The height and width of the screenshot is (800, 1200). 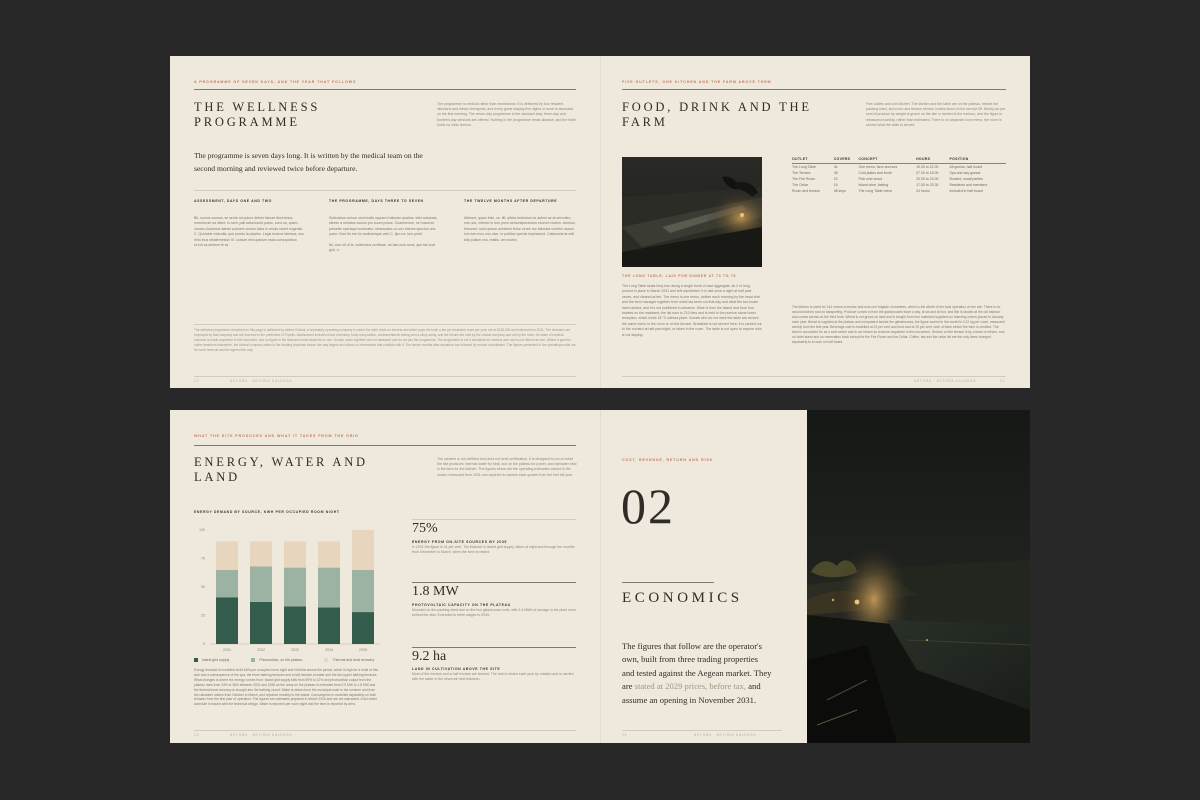 What do you see at coordinates (203, 559) in the screenshot?
I see `y-tick-label: 75` at bounding box center [203, 559].